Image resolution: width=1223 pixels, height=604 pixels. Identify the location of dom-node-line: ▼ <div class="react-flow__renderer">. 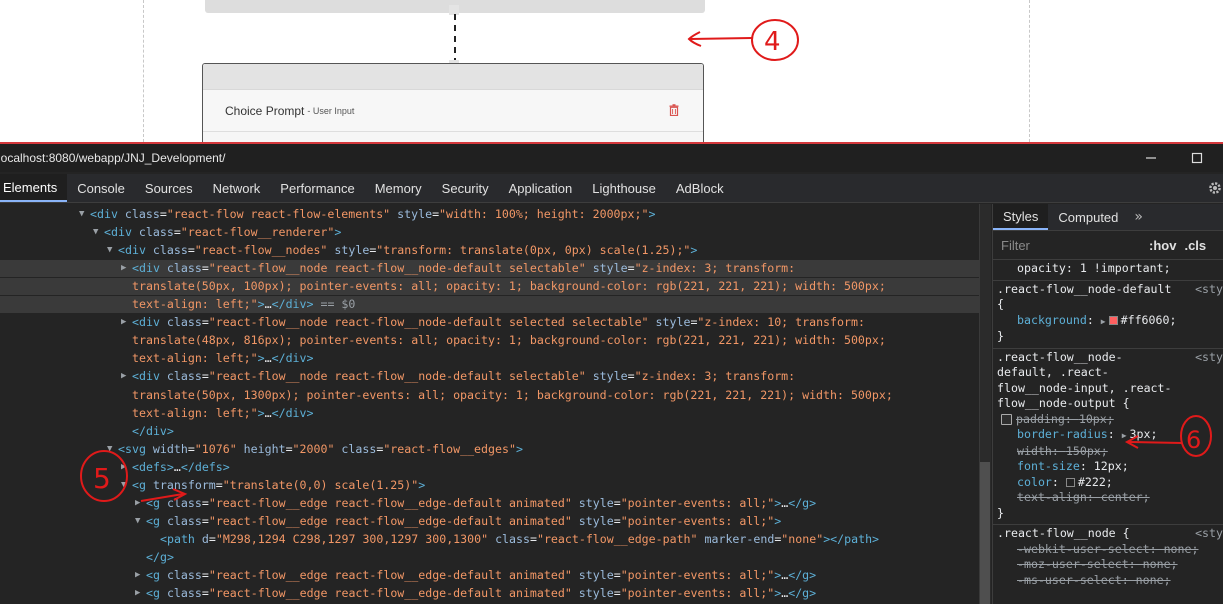
(489, 232).